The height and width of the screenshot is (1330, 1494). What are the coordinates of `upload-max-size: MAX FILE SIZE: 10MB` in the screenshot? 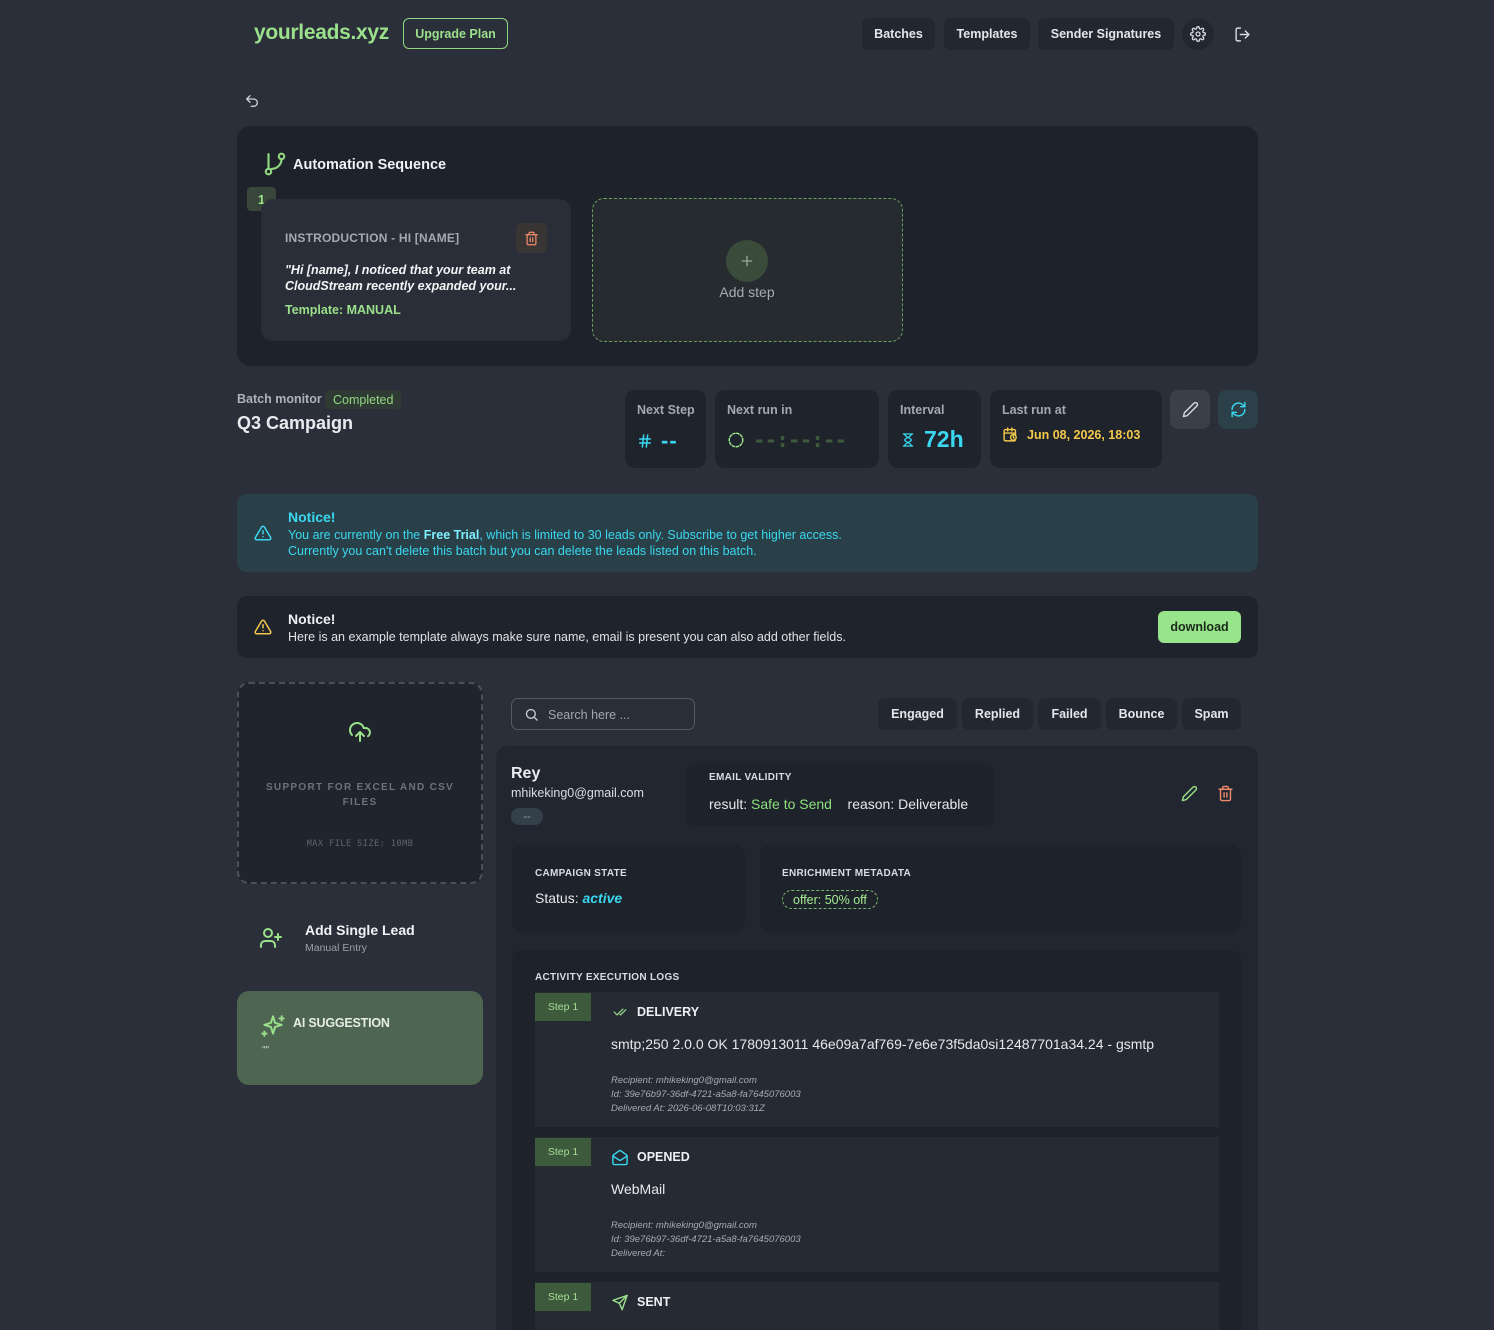 It's located at (360, 844).